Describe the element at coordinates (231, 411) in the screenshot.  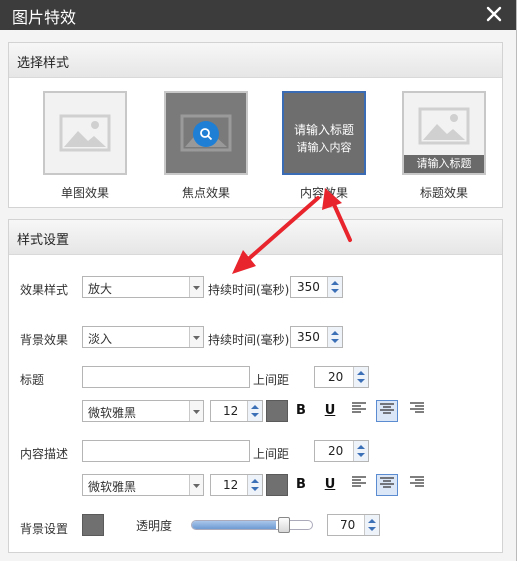
I see `title-size-value: 12` at that location.